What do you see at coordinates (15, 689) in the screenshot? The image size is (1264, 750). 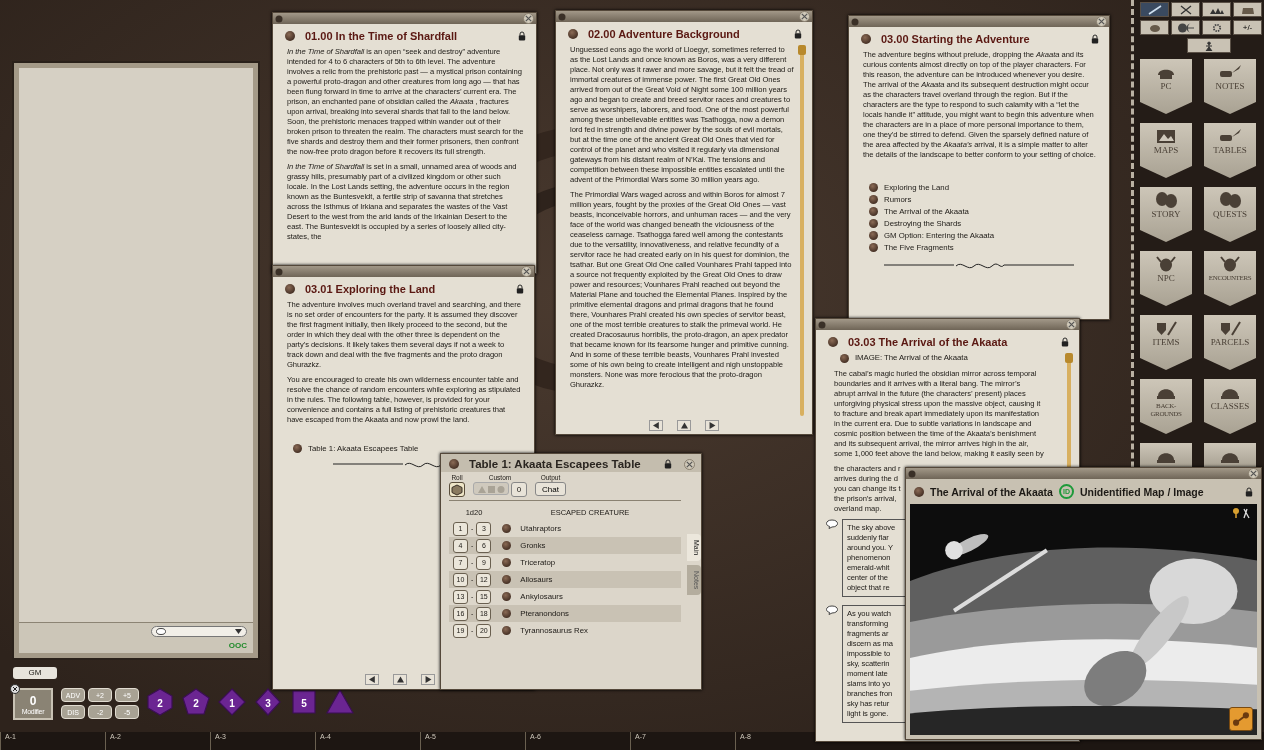 I see `clear-icon` at bounding box center [15, 689].